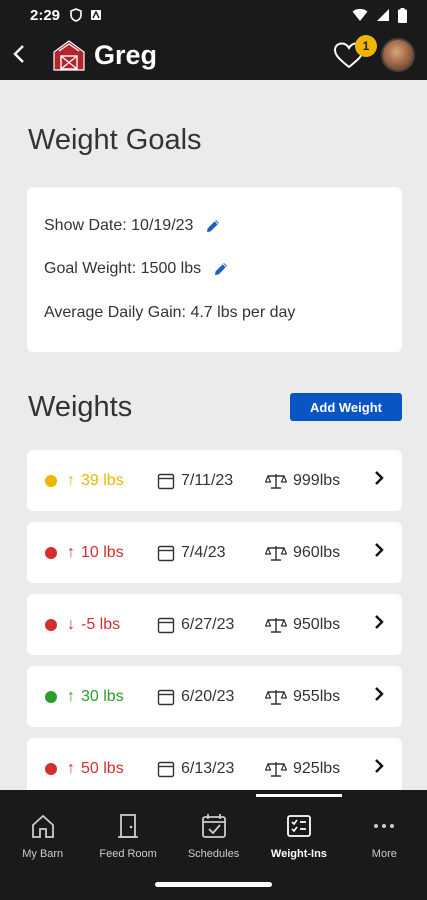  I want to click on goal-weight-text: Goal Weight: 1500 lbs, so click(123, 268).